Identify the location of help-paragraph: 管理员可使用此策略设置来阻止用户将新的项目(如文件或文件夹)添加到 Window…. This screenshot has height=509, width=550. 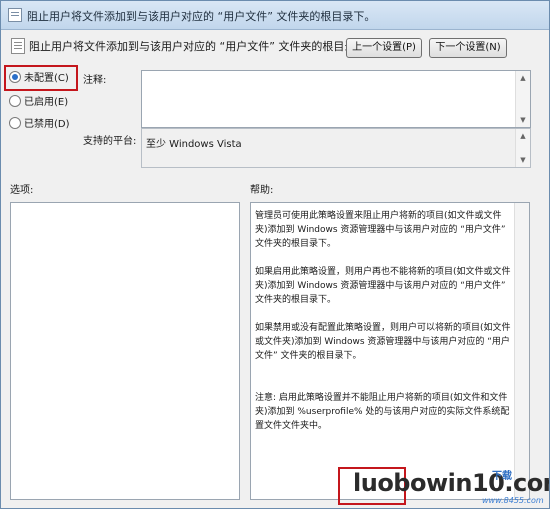
(380, 230).